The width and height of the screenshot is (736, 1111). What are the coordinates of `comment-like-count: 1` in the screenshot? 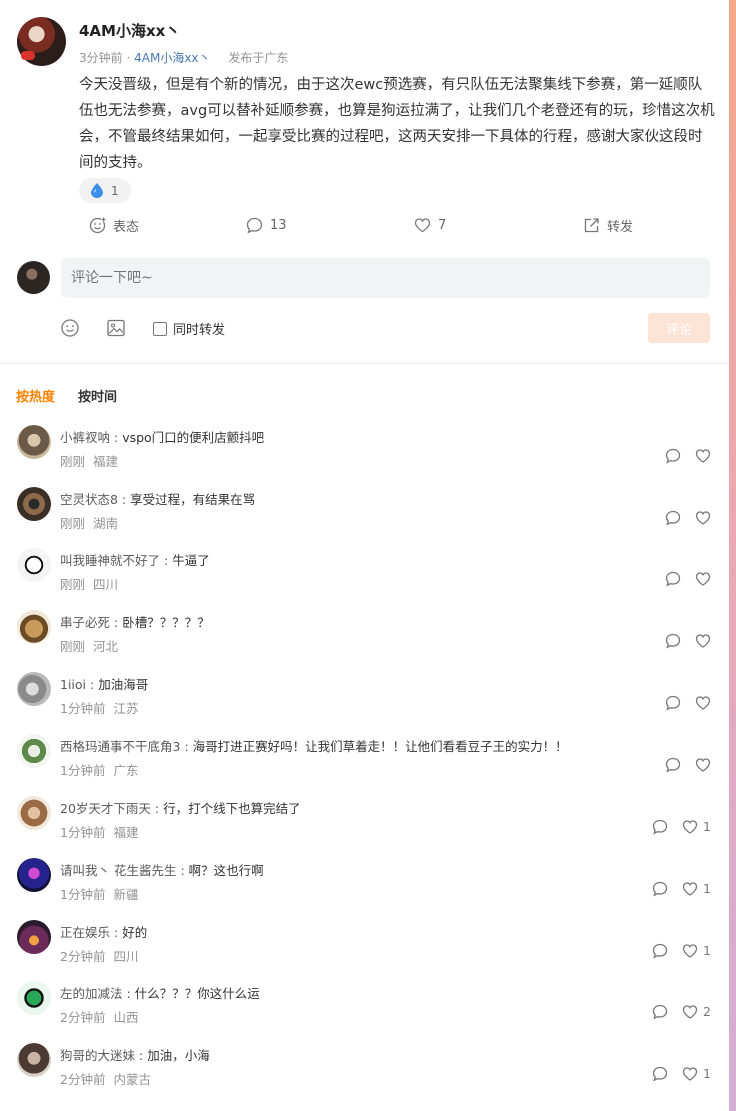 It's located at (707, 1073).